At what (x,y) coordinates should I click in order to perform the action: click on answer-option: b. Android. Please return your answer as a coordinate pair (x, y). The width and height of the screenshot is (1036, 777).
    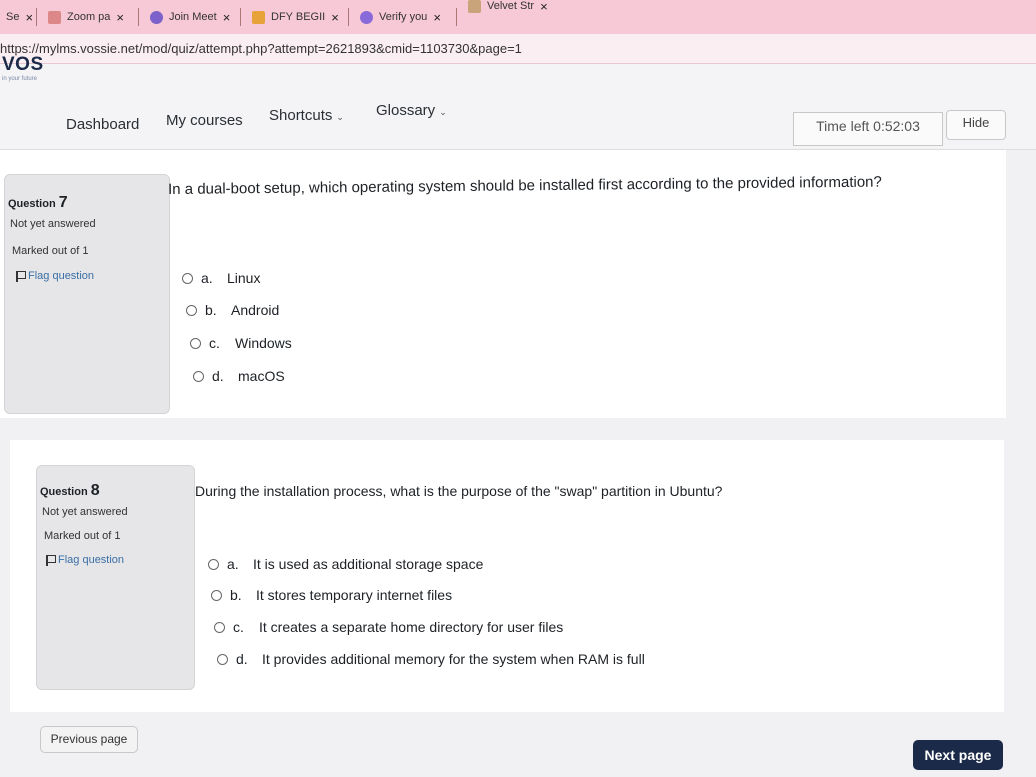
    Looking at the image, I should click on (232, 310).